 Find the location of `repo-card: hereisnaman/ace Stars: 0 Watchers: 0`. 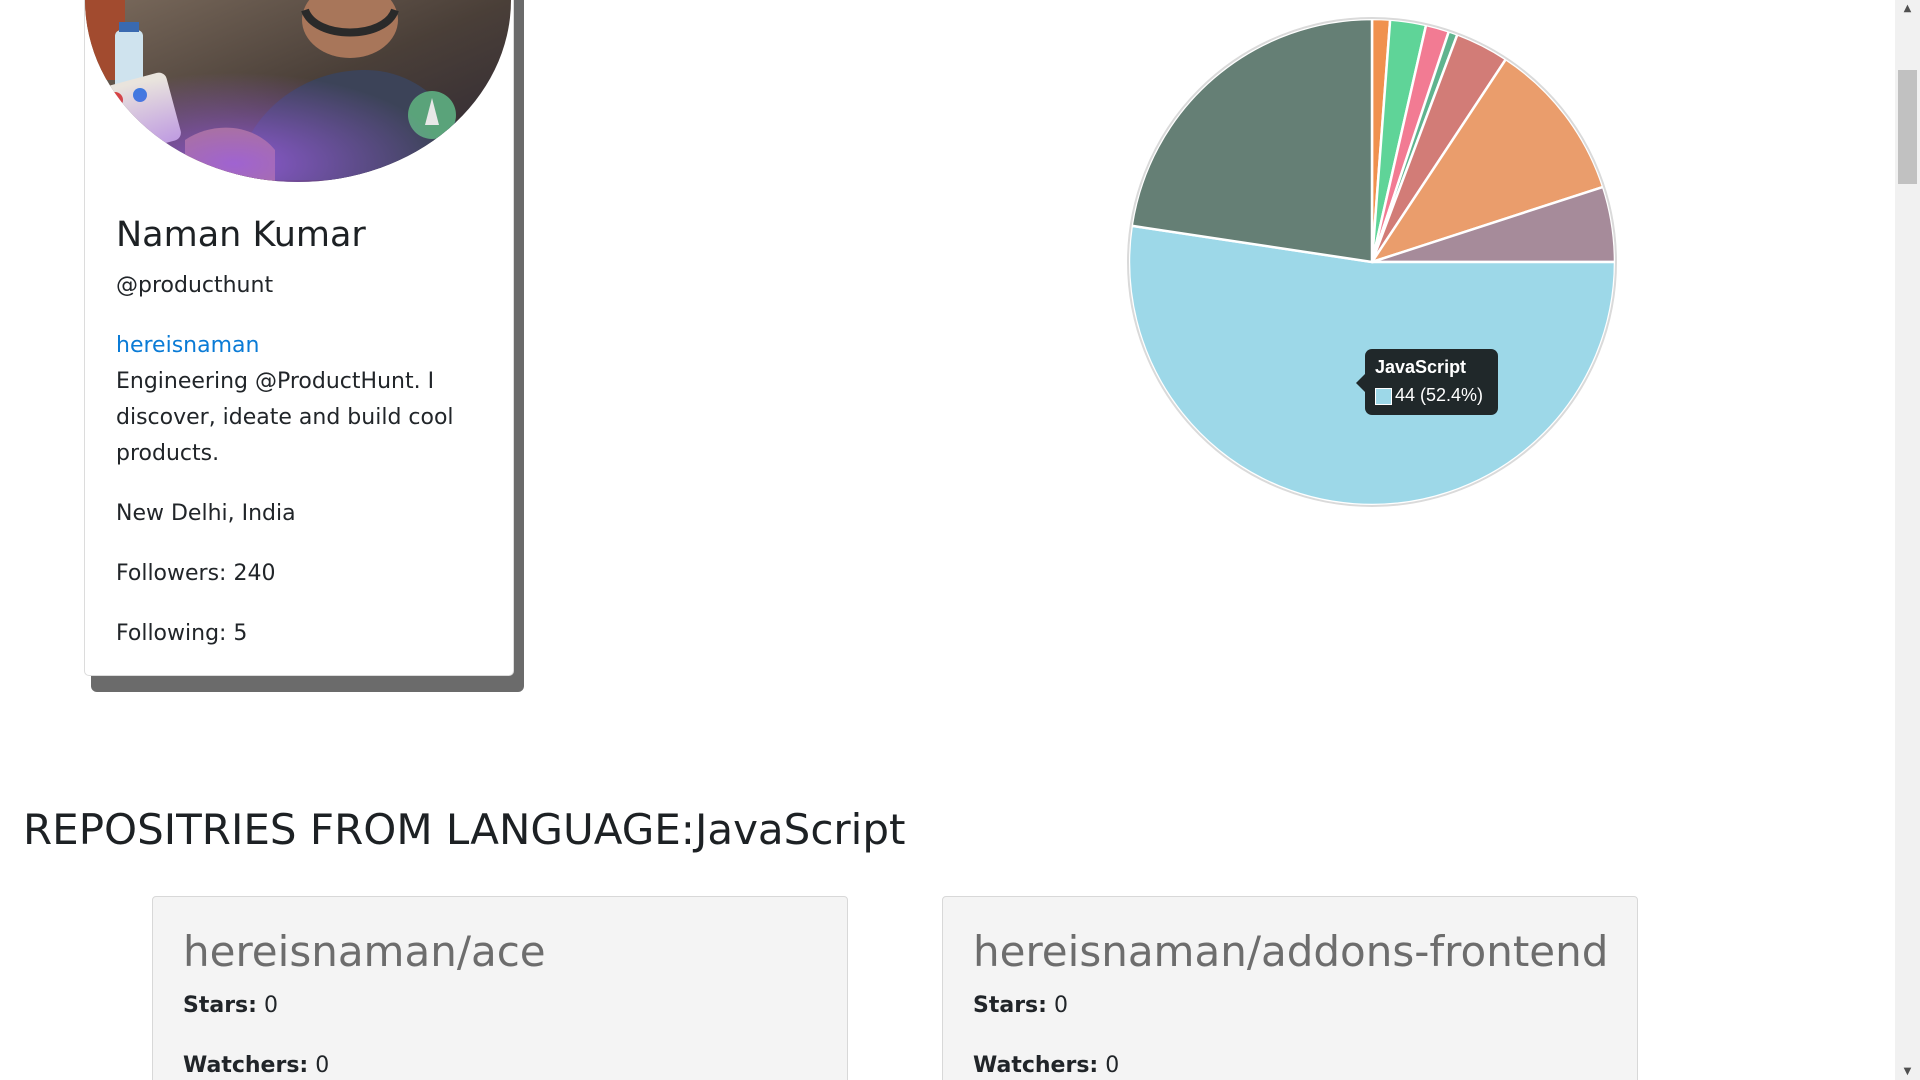

repo-card: hereisnaman/ace Stars: 0 Watchers: 0 is located at coordinates (500, 988).